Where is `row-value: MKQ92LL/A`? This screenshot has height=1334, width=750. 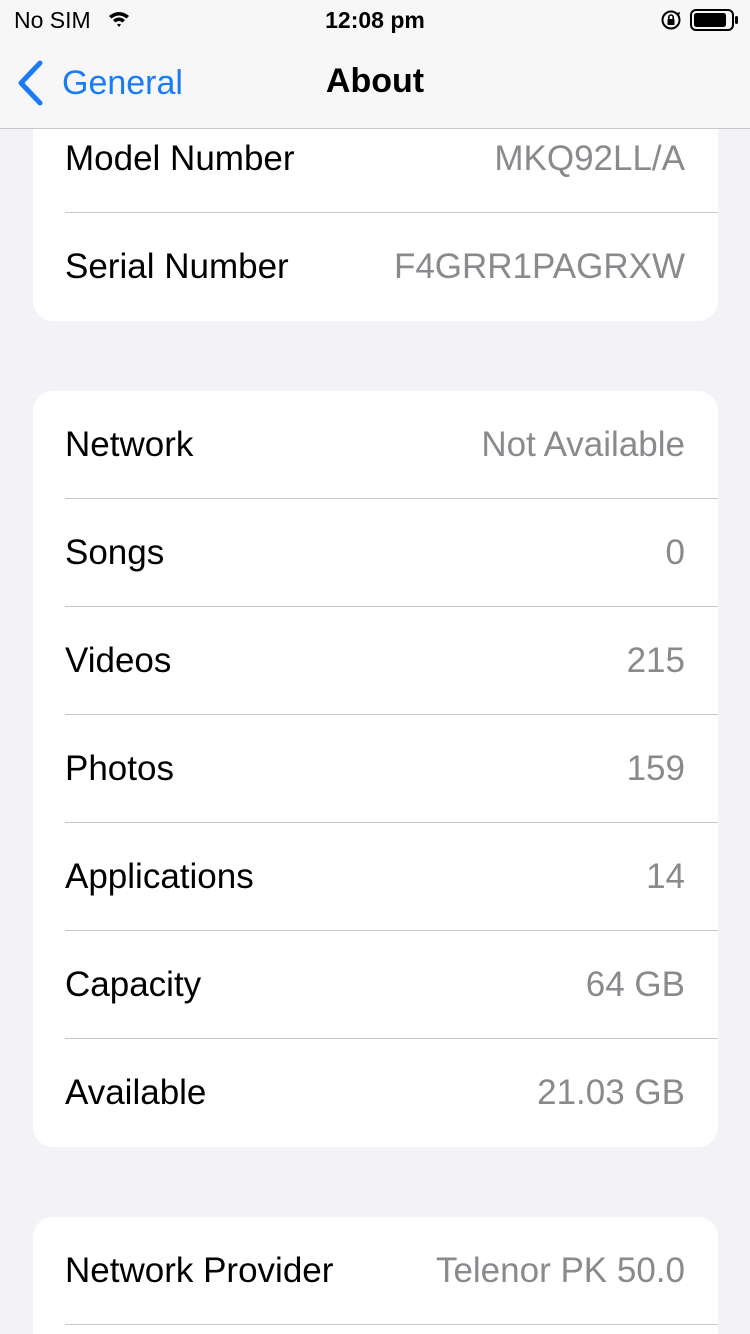 row-value: MKQ92LL/A is located at coordinates (589, 158).